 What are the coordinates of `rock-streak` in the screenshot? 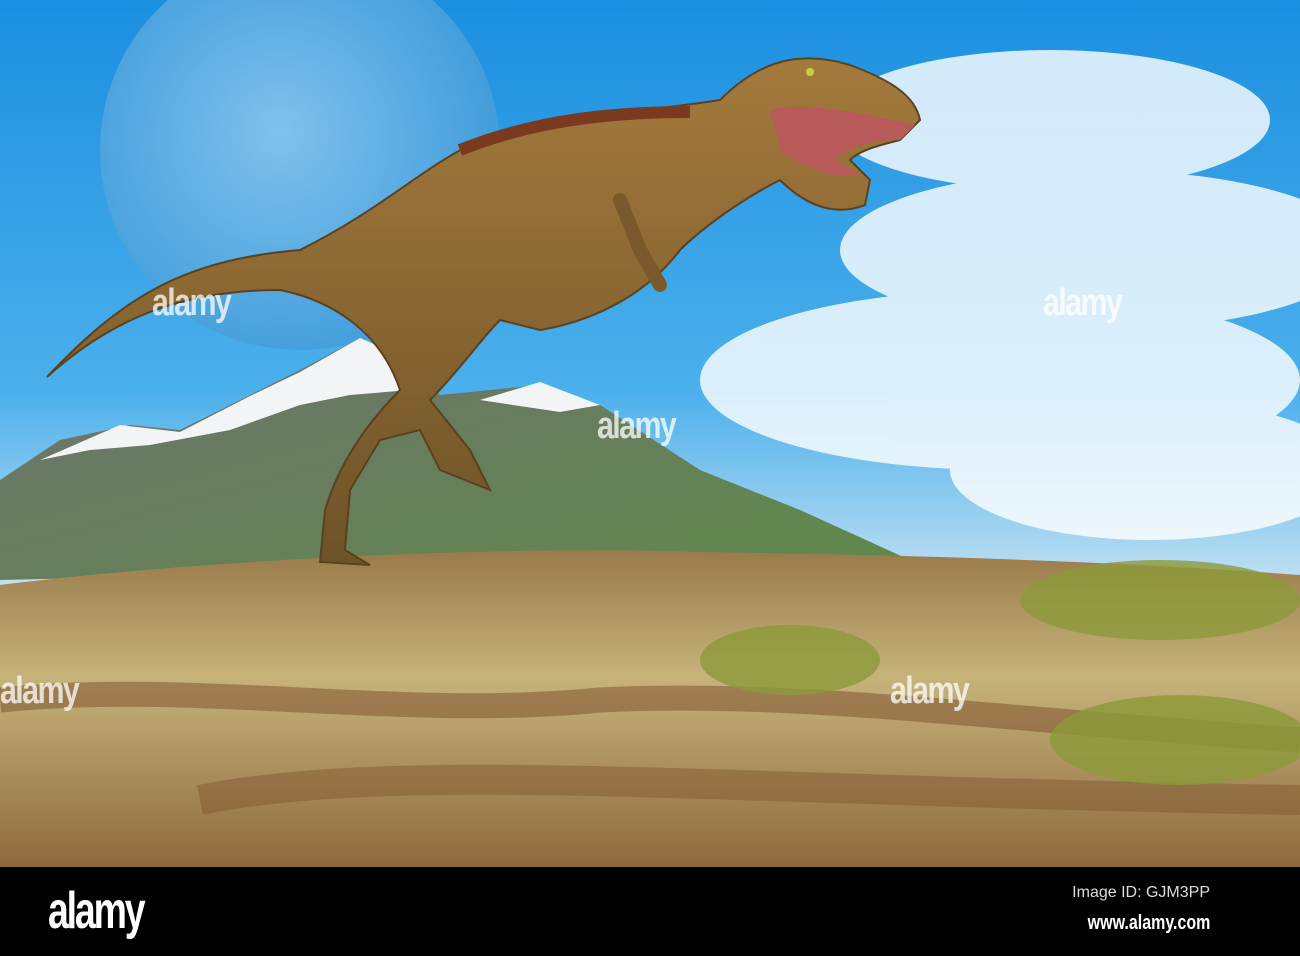 It's located at (748, 789).